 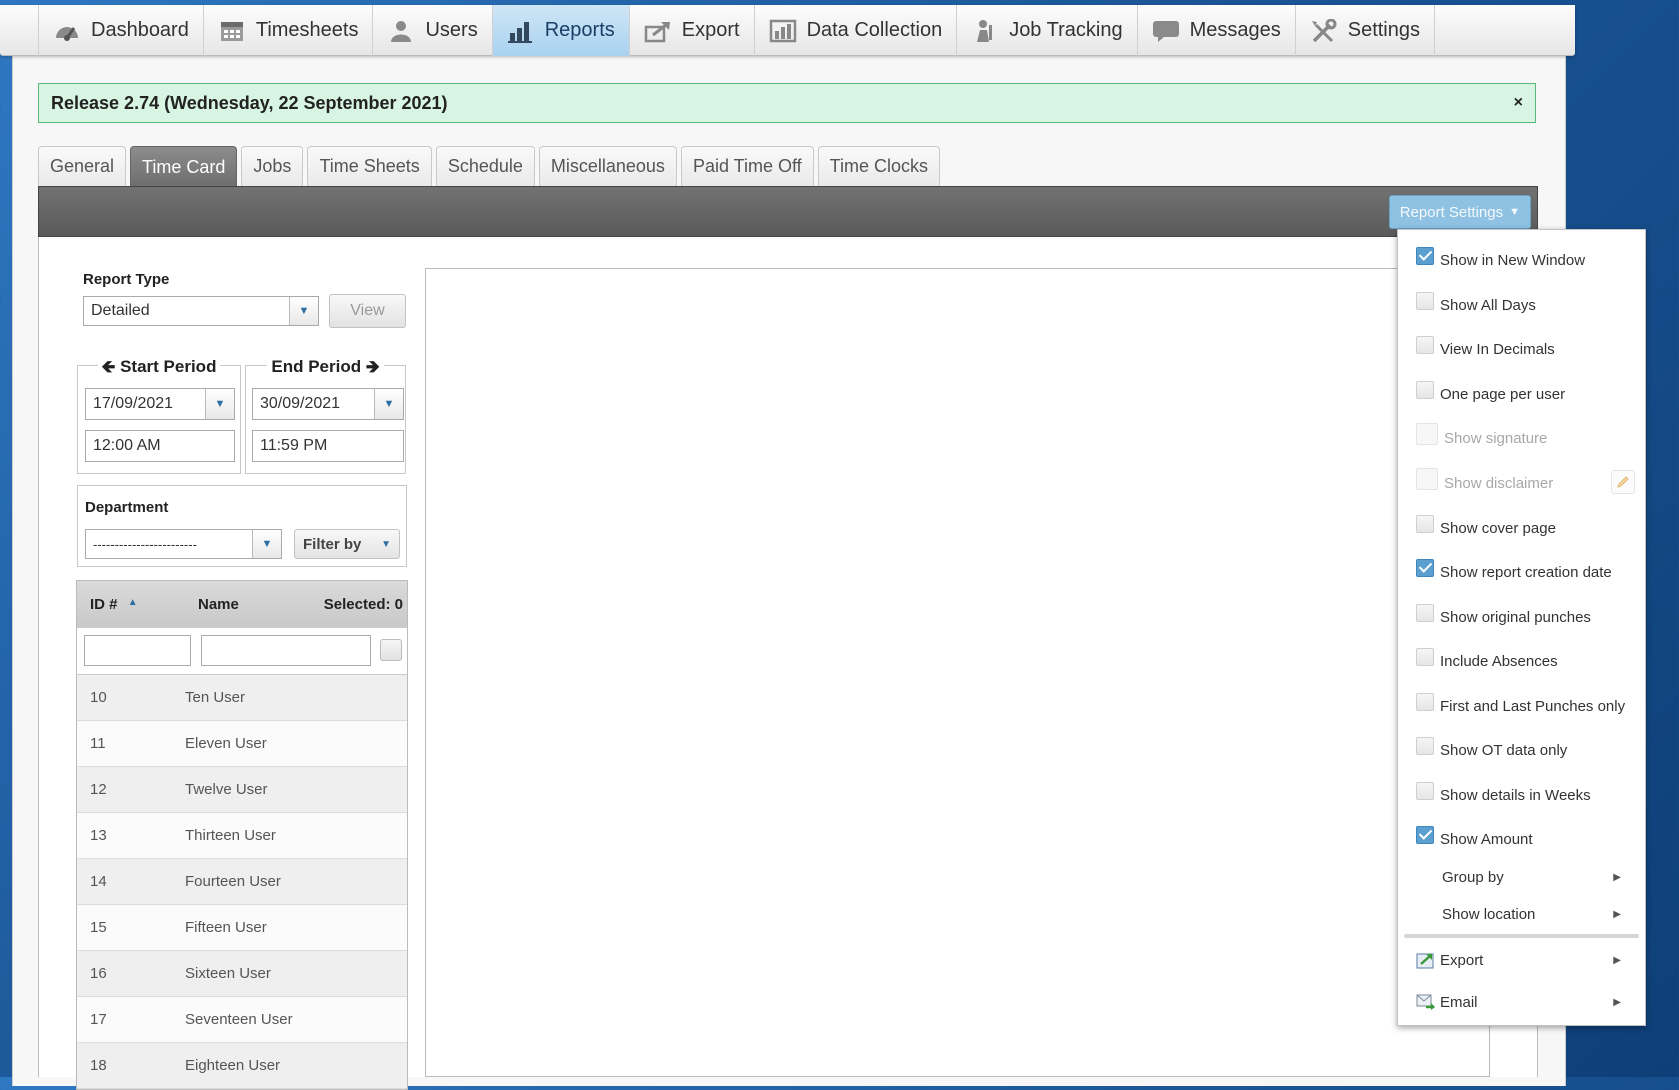 What do you see at coordinates (401, 31) in the screenshot?
I see `user-icon` at bounding box center [401, 31].